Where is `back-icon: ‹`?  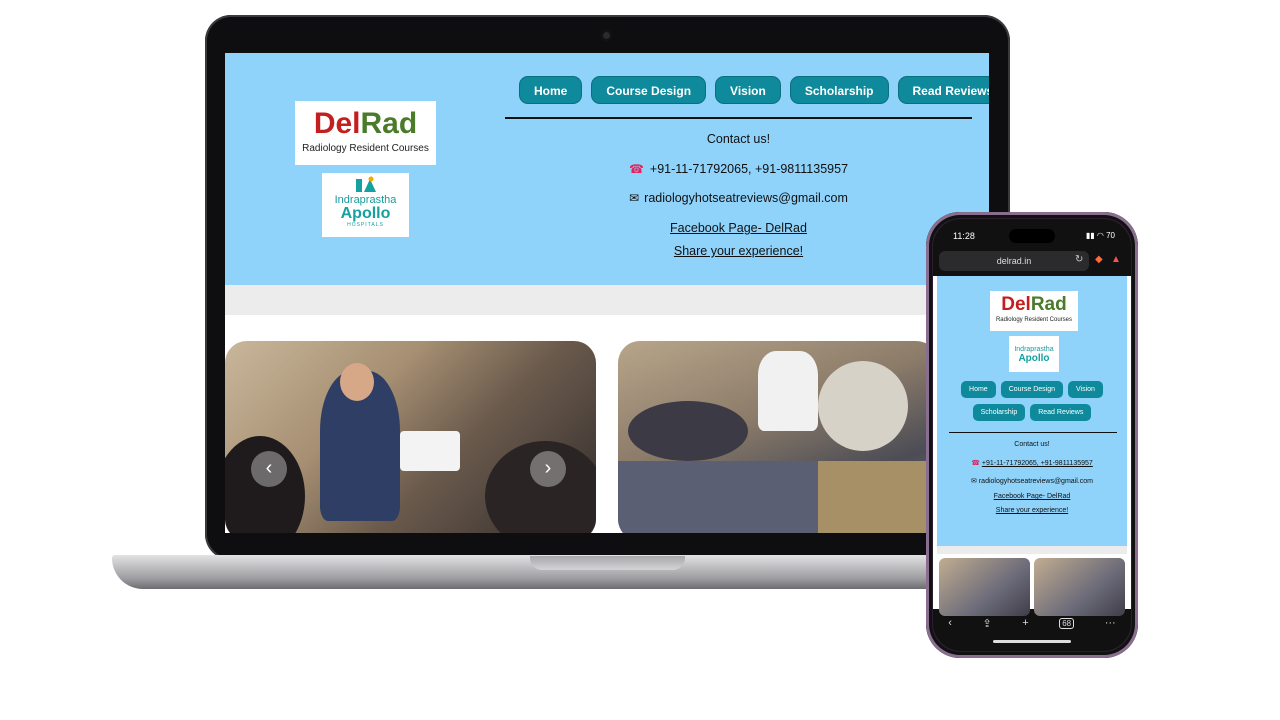 back-icon: ‹ is located at coordinates (950, 623).